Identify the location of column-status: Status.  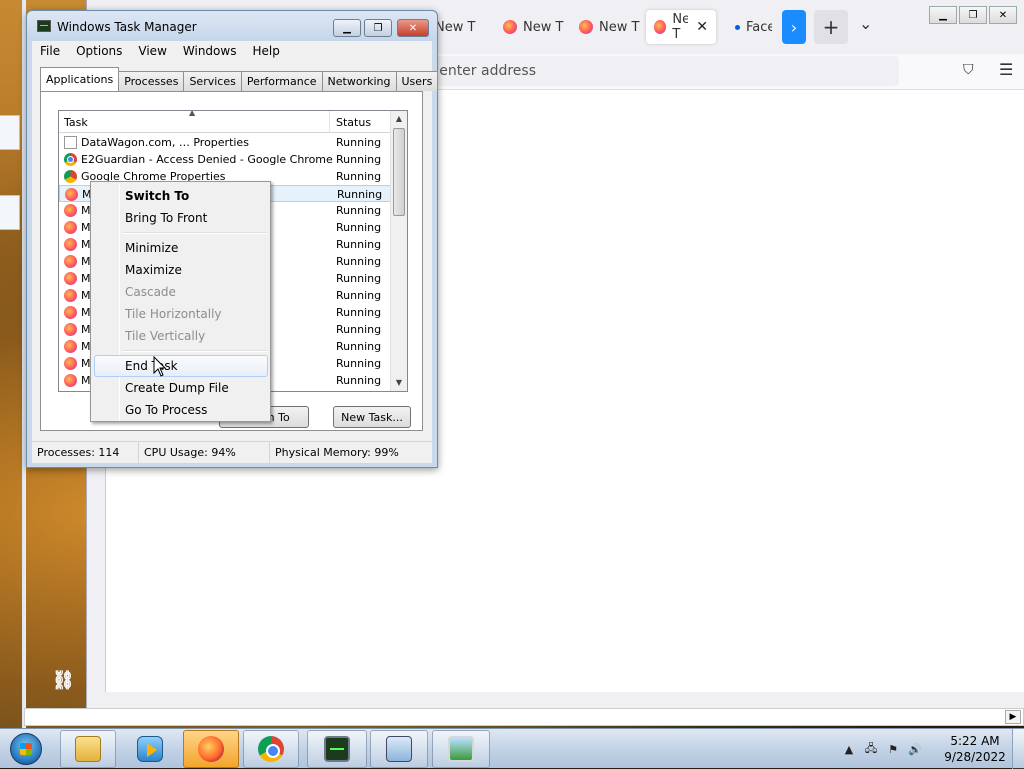
(353, 122).